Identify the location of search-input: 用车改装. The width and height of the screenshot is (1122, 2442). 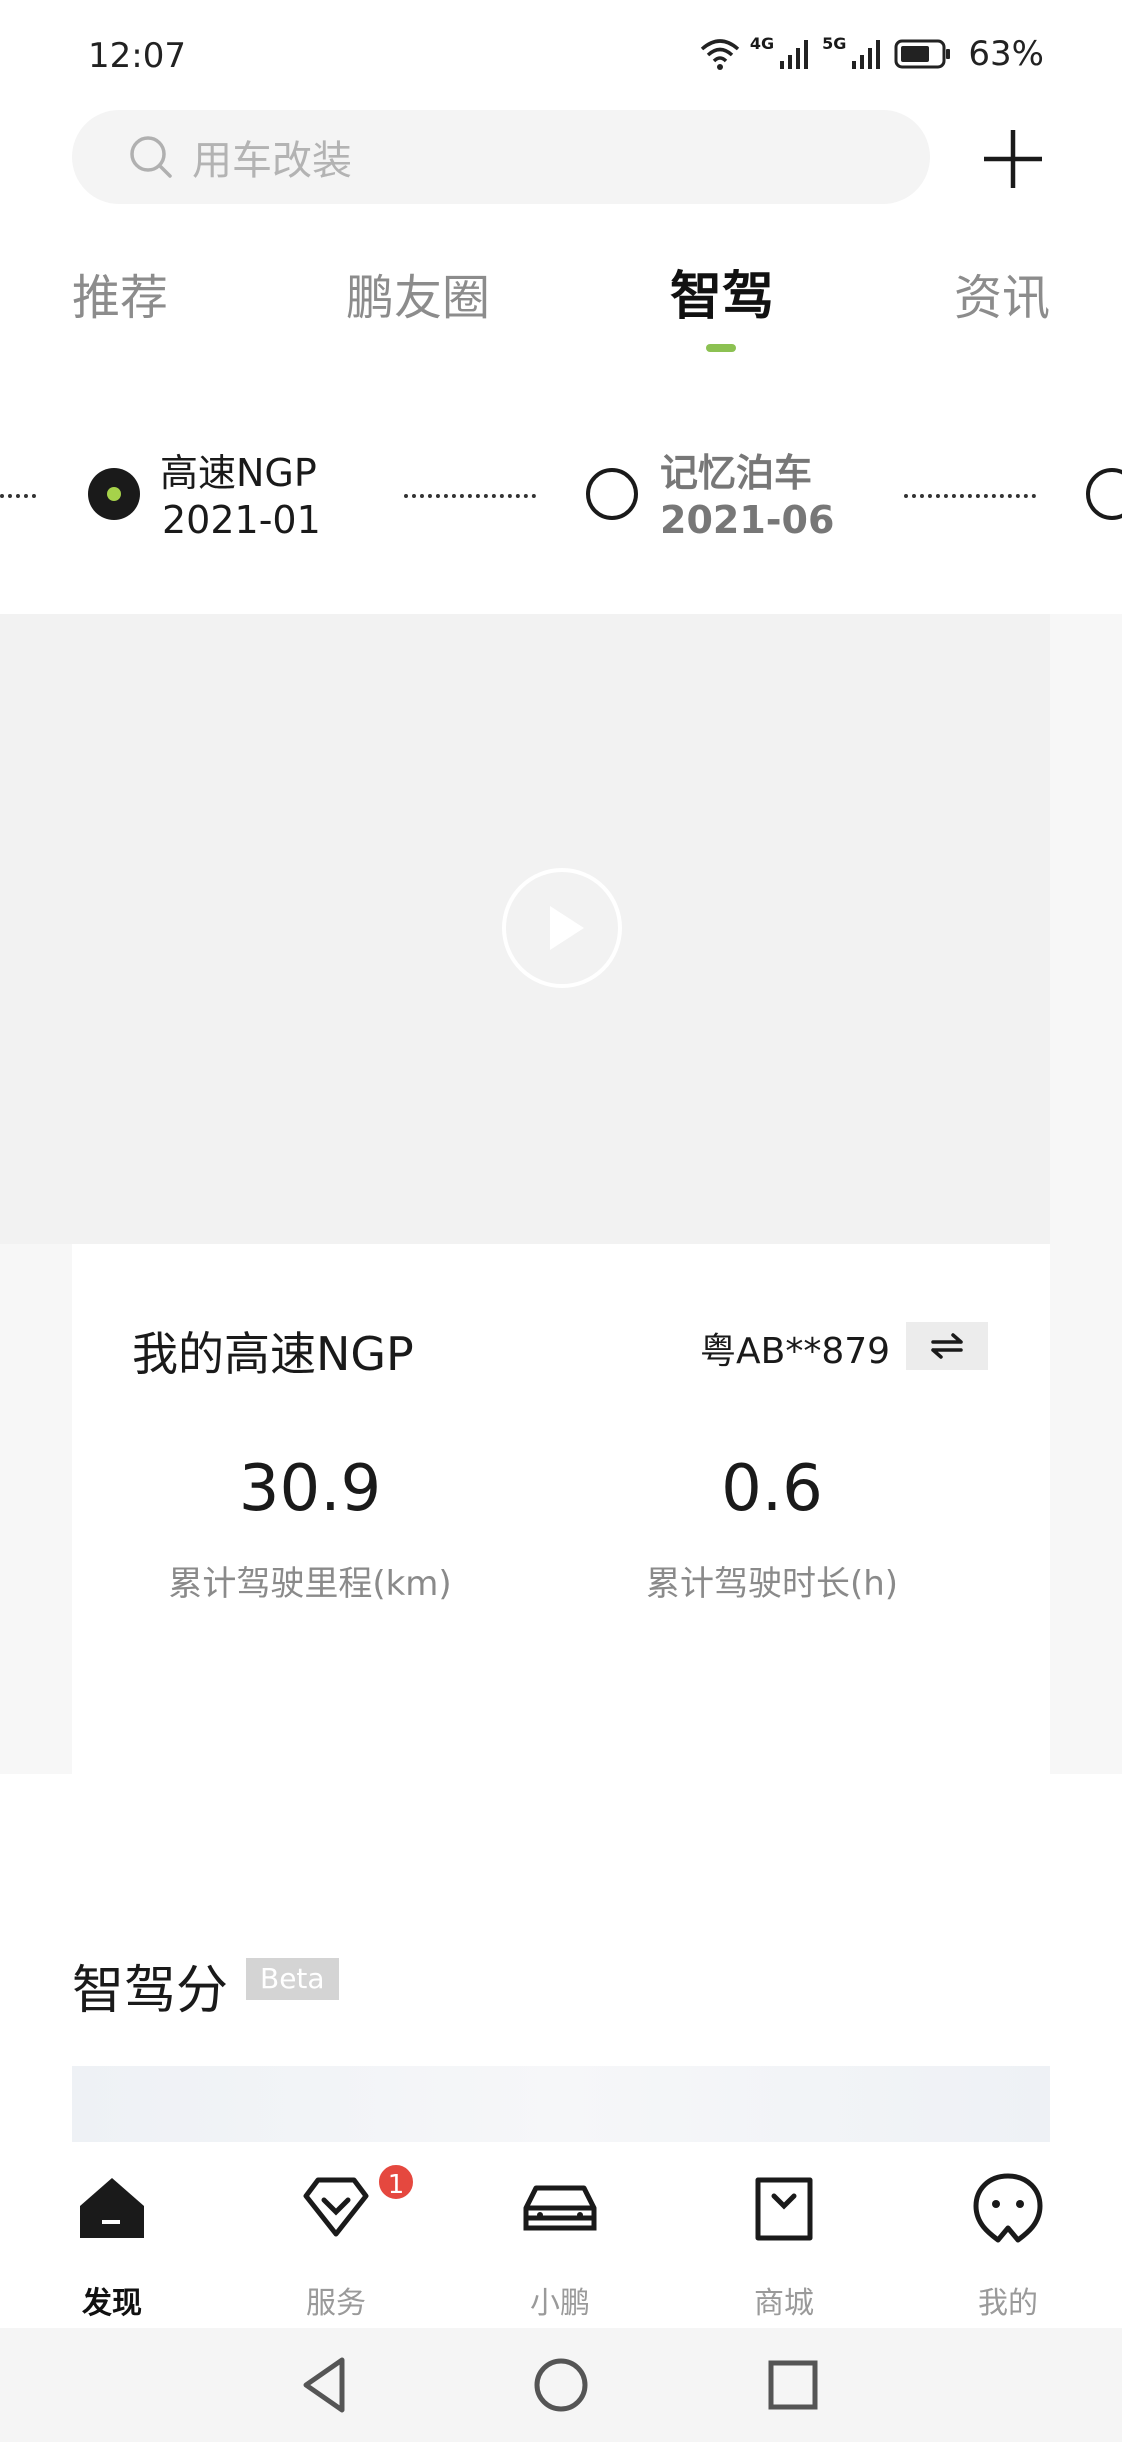
(501, 157).